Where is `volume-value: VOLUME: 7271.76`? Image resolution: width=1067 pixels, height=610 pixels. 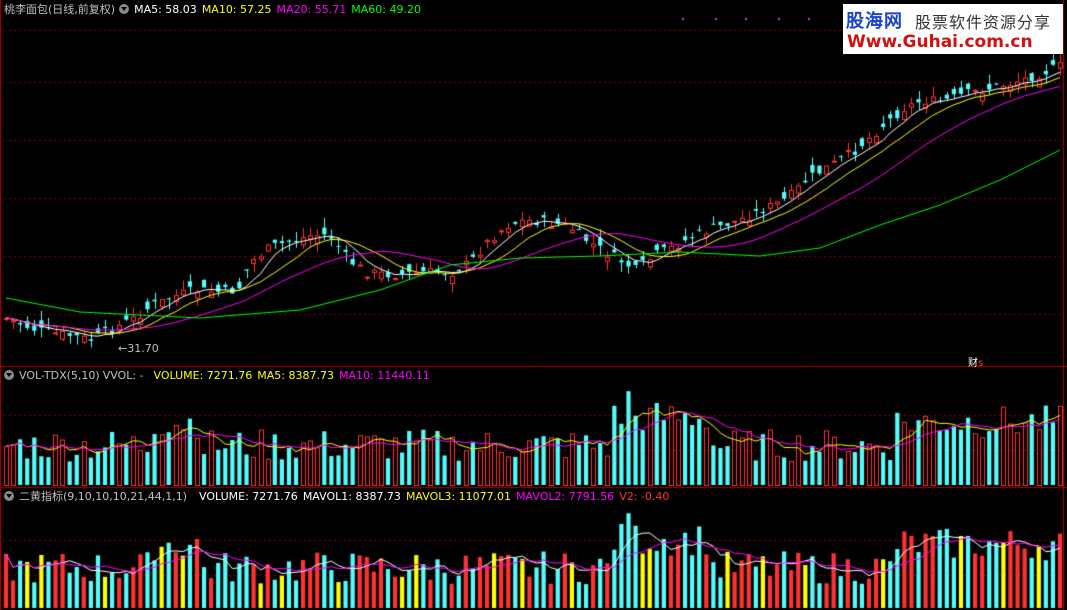
volume-value: VOLUME: 7271.76 is located at coordinates (203, 375).